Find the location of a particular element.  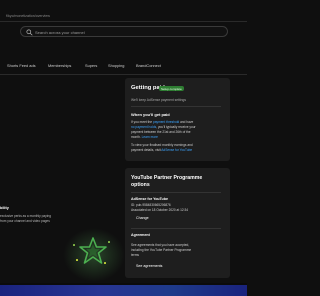

search-input: Search across your channel is located at coordinates (60, 32).